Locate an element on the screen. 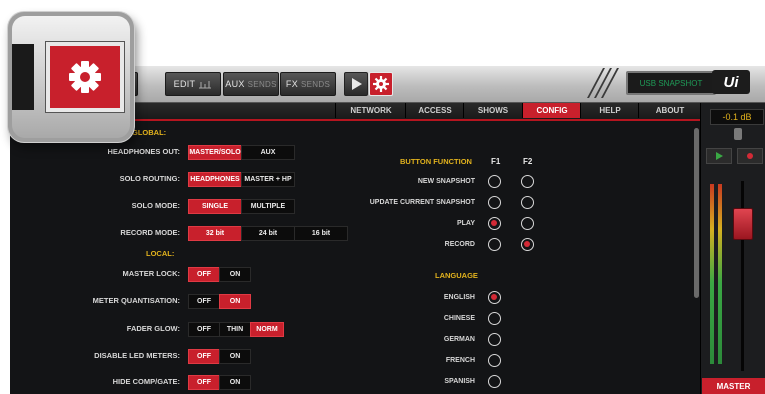 This screenshot has height=394, width=765. language-chinese-label: CHINESE is located at coordinates (459, 318).